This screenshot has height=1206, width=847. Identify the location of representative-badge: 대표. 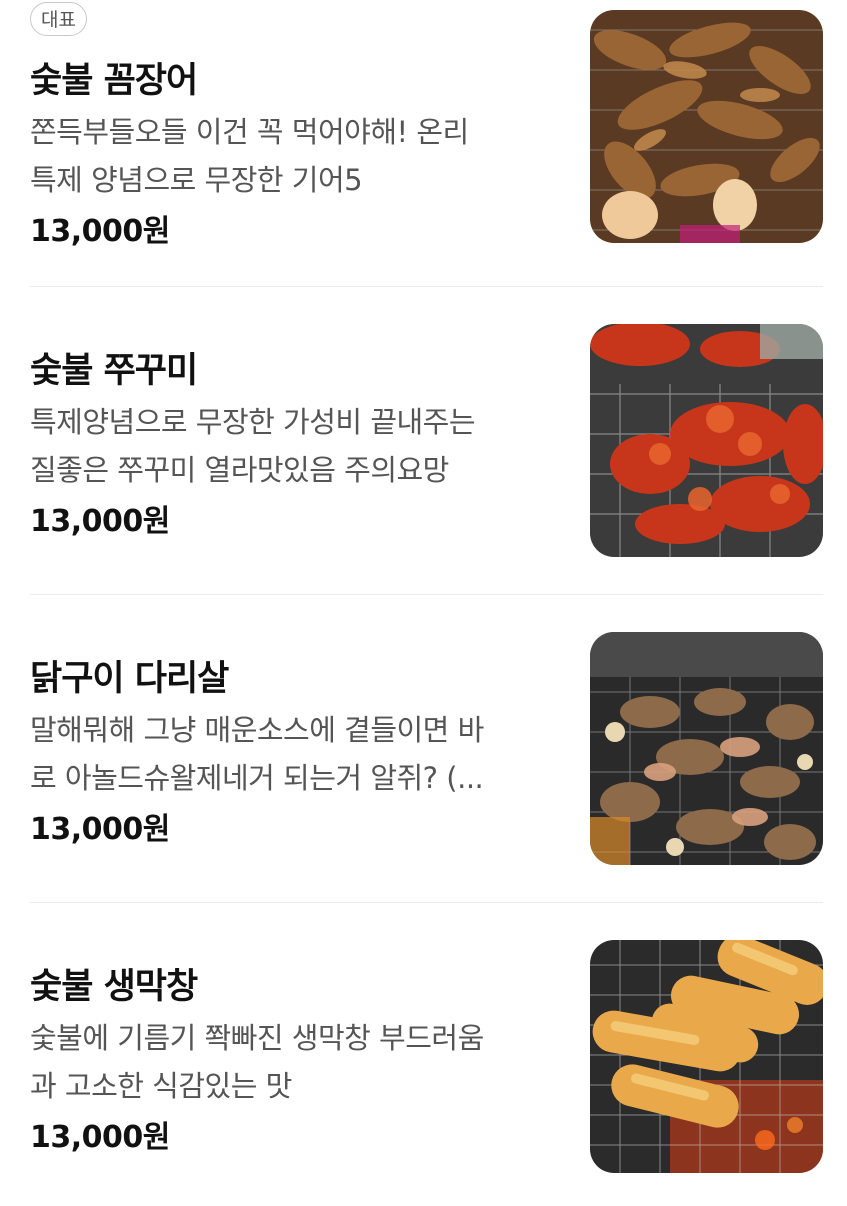
(58, 19).